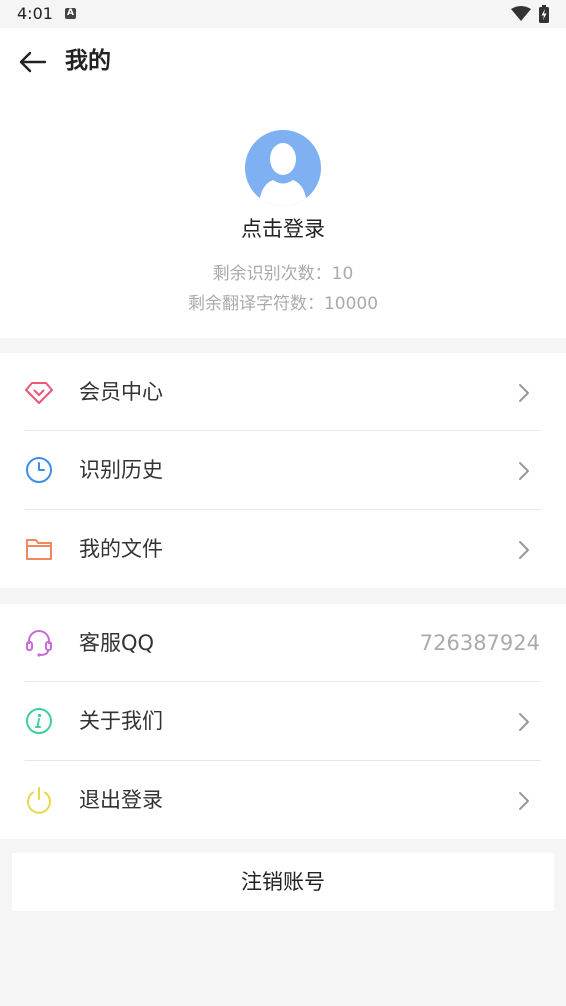 The image size is (566, 1006). I want to click on remaining-translation-chars: 剩余翻译字符数：10000, so click(283, 304).